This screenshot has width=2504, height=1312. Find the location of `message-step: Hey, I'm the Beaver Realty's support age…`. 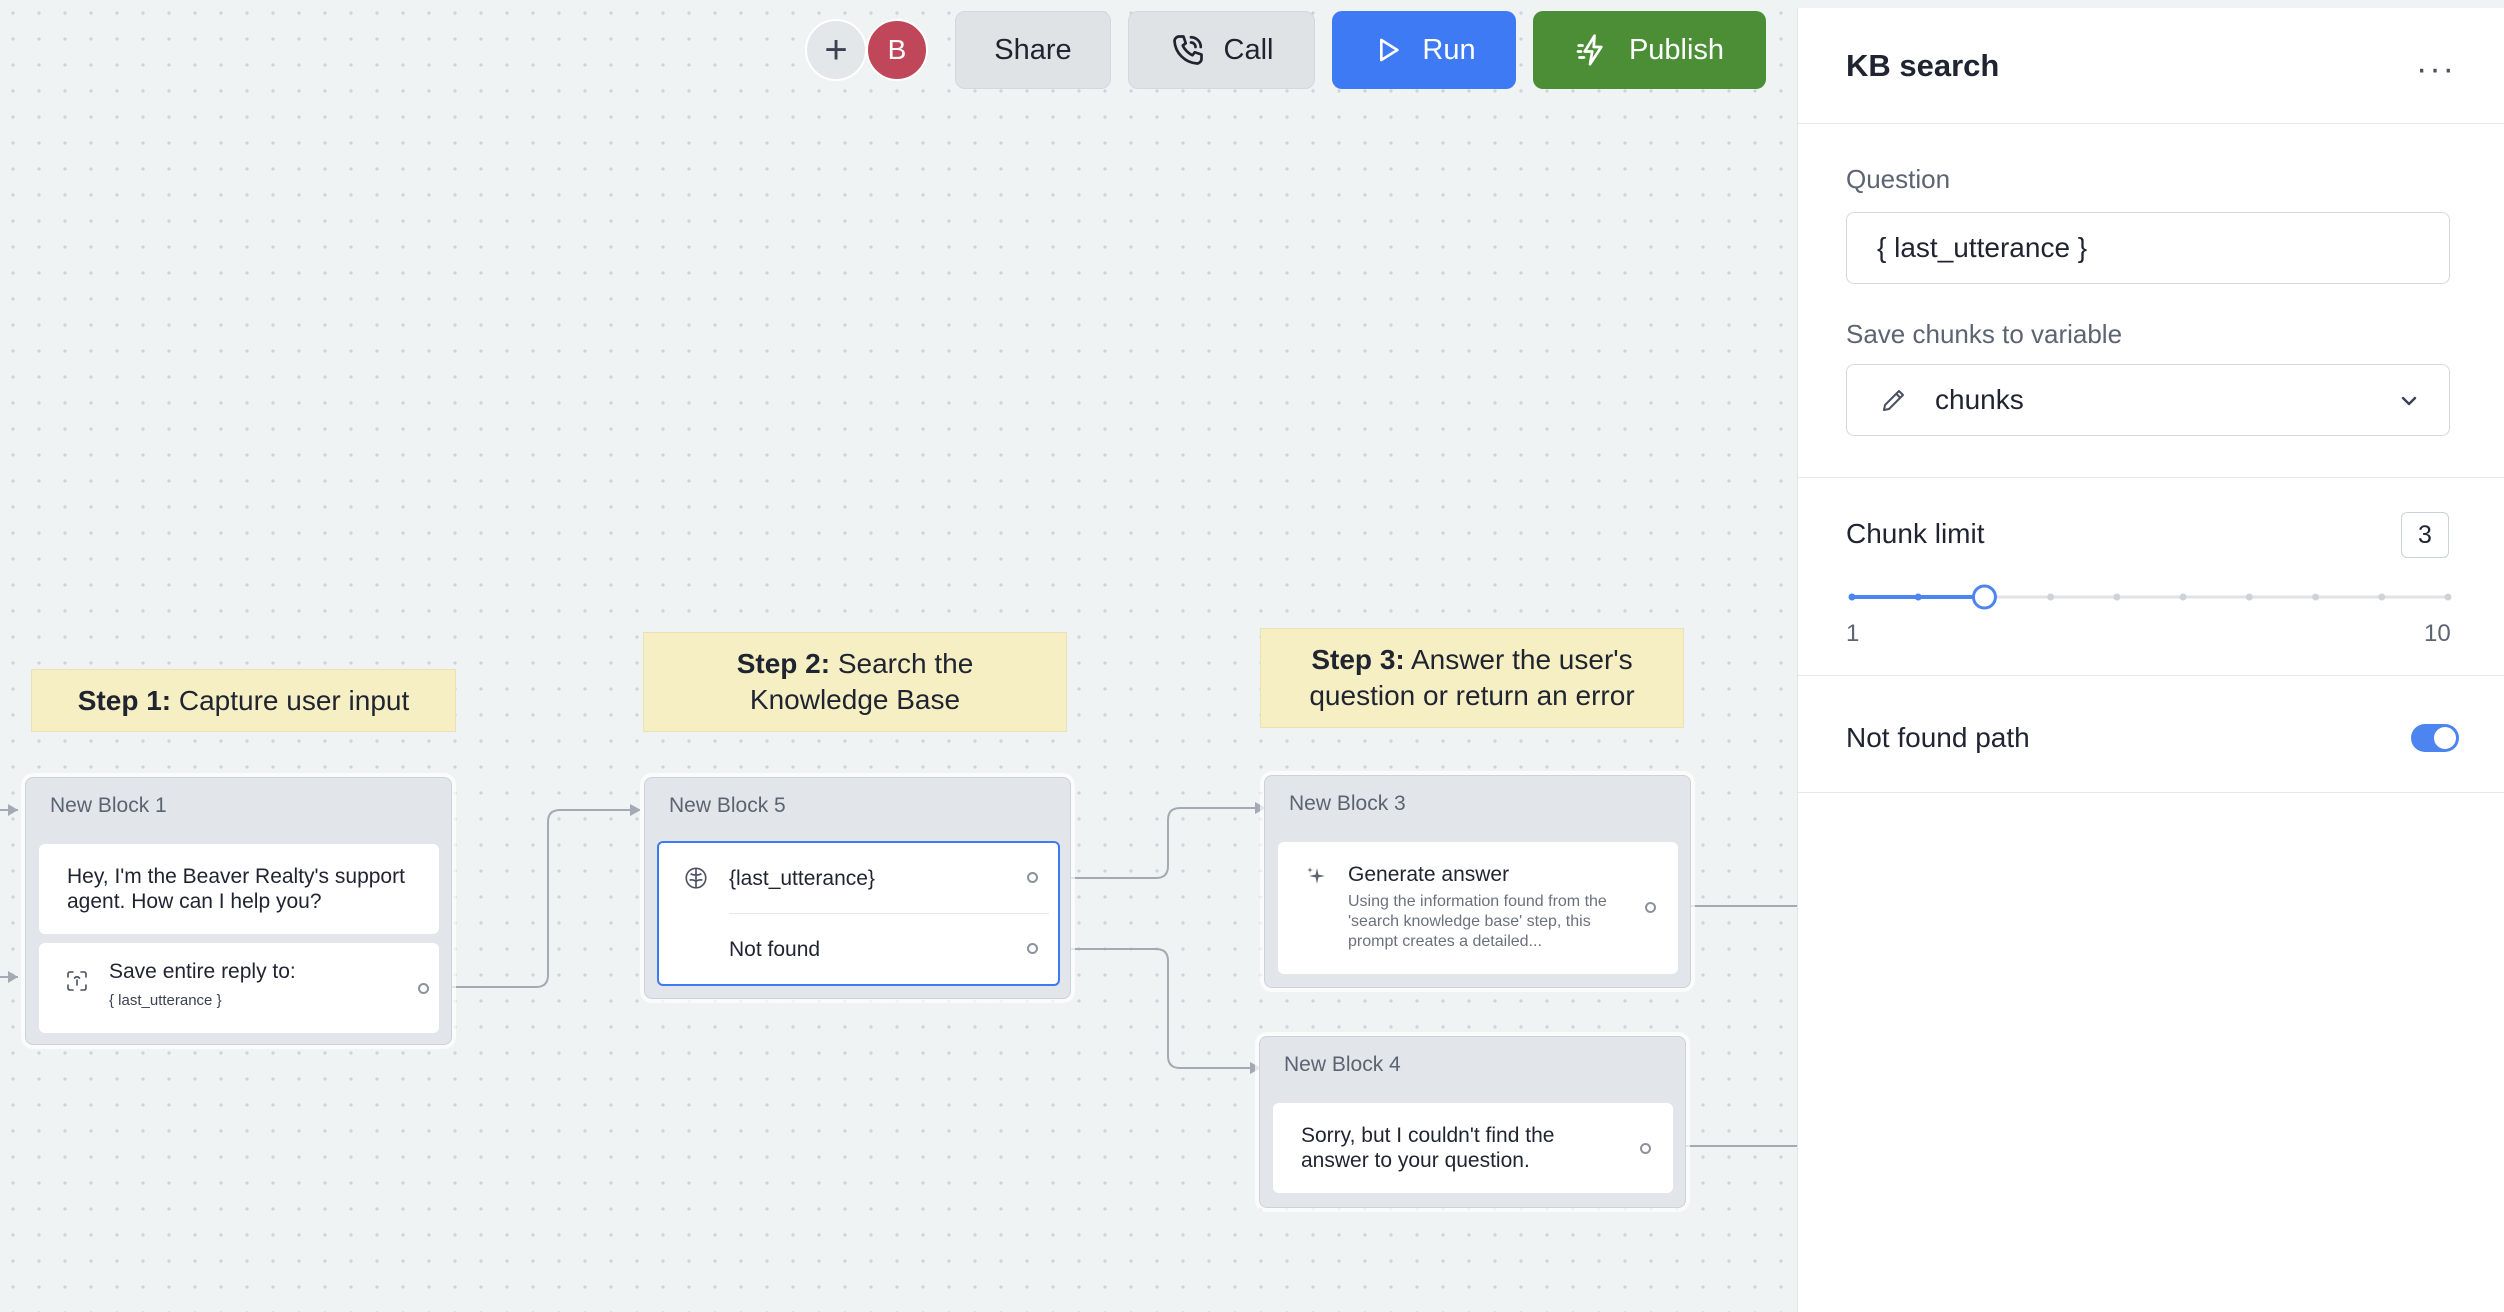

message-step: Hey, I'm the Beaver Realty's support age… is located at coordinates (239, 889).